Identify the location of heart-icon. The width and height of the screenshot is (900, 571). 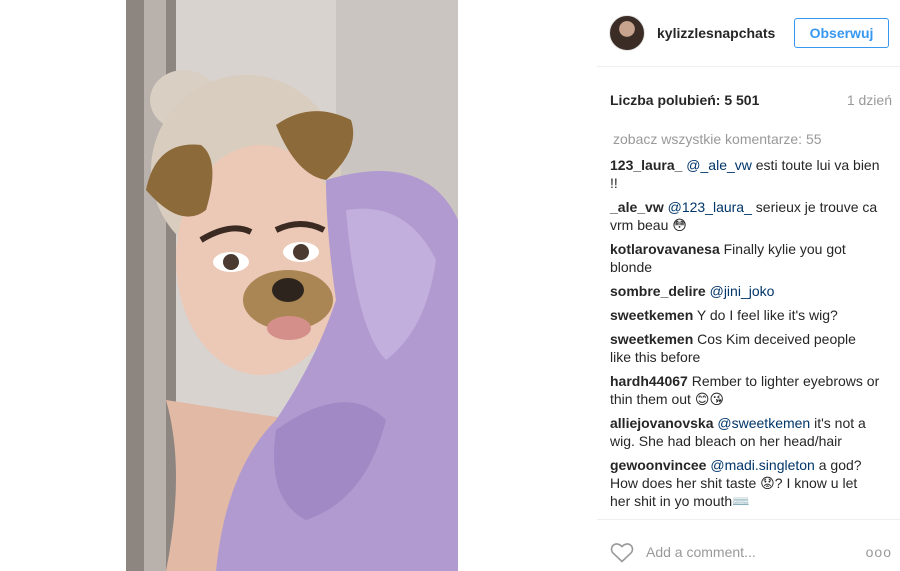
(622, 552).